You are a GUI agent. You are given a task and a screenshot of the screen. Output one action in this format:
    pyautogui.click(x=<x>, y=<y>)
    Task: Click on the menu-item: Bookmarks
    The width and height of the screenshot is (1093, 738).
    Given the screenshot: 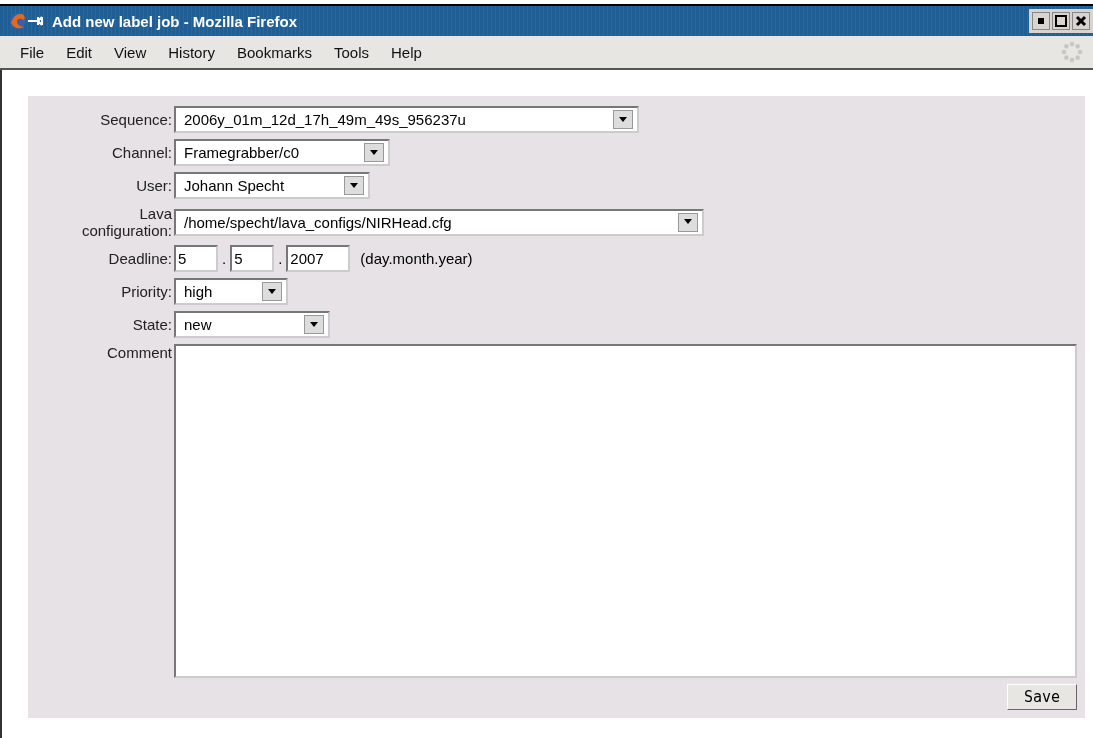 What is the action you would take?
    pyautogui.click(x=274, y=52)
    